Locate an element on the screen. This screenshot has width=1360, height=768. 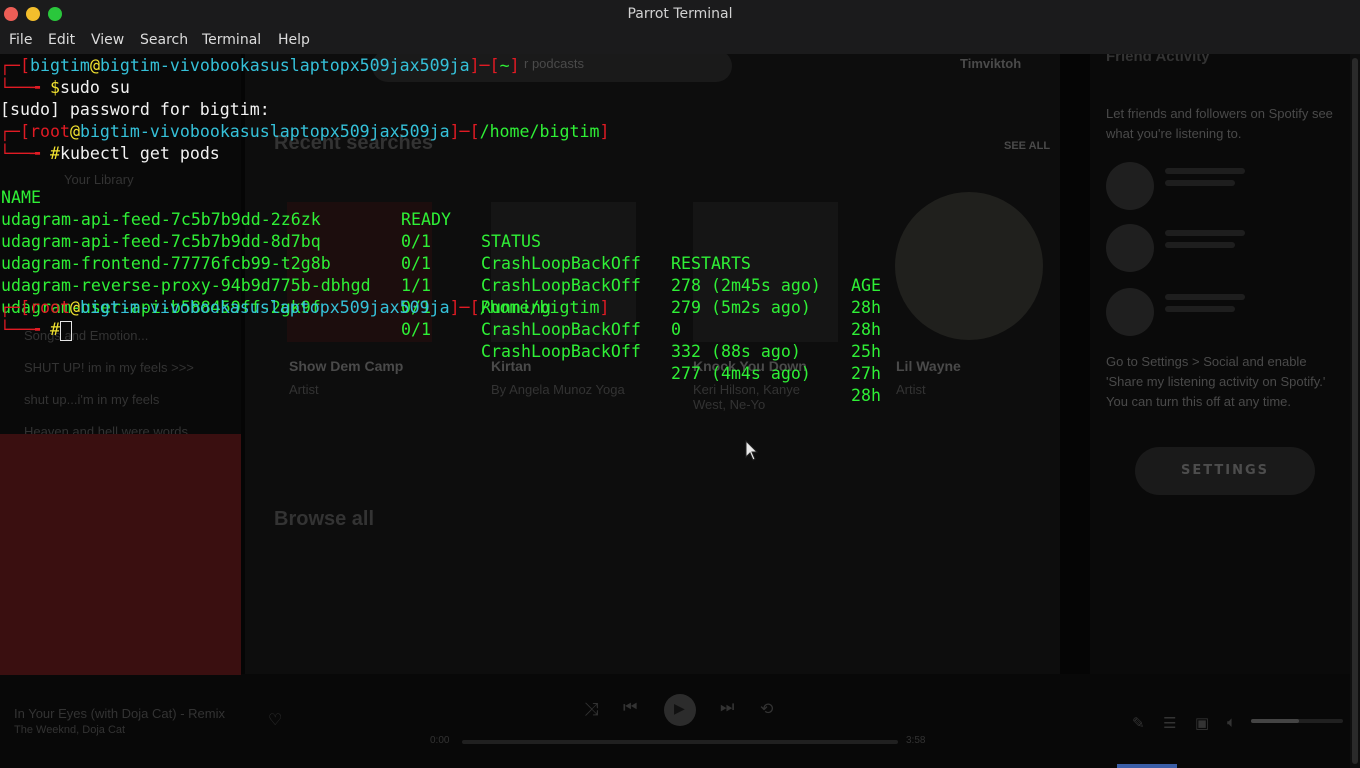
menu-terminal: Terminal is located at coordinates (231, 40).